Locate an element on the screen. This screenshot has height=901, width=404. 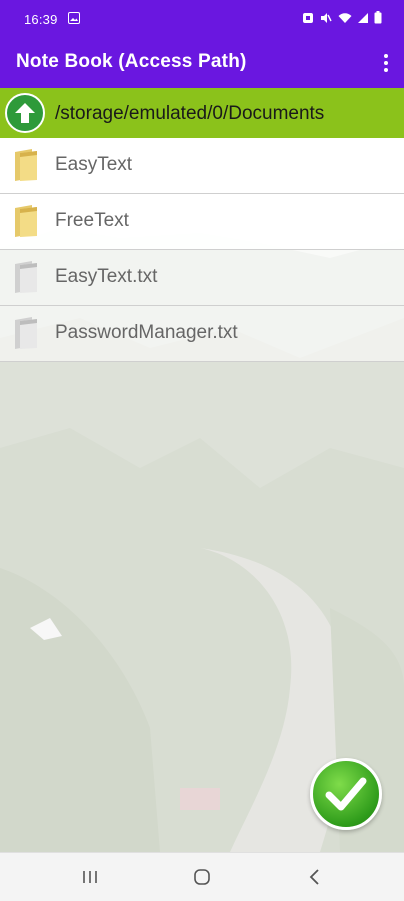
checkmark-icon is located at coordinates (346, 794).